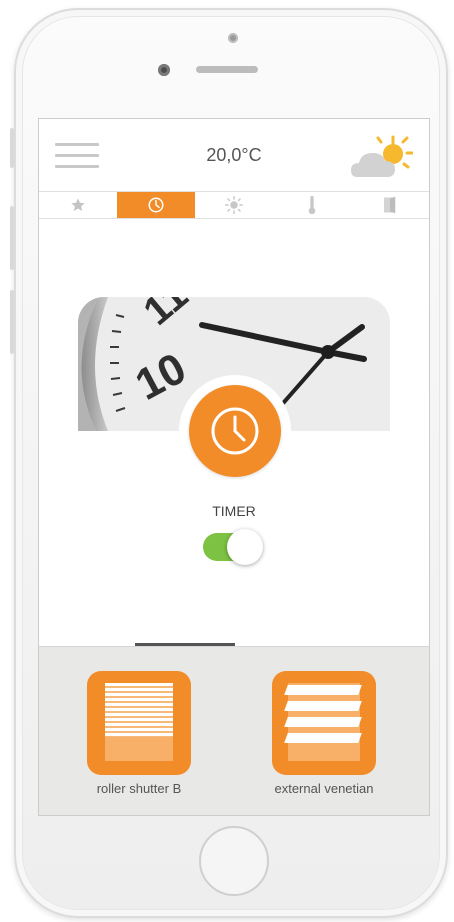  I want to click on earpiece-speaker, so click(227, 69).